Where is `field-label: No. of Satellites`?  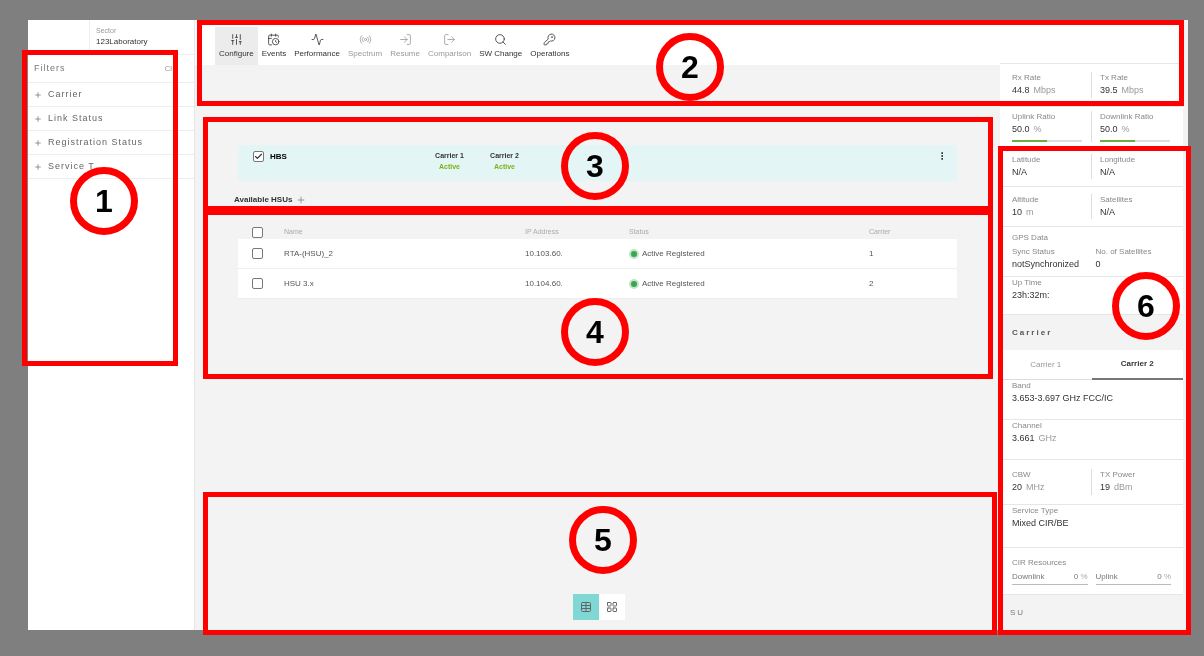
field-label: No. of Satellites is located at coordinates (1124, 251).